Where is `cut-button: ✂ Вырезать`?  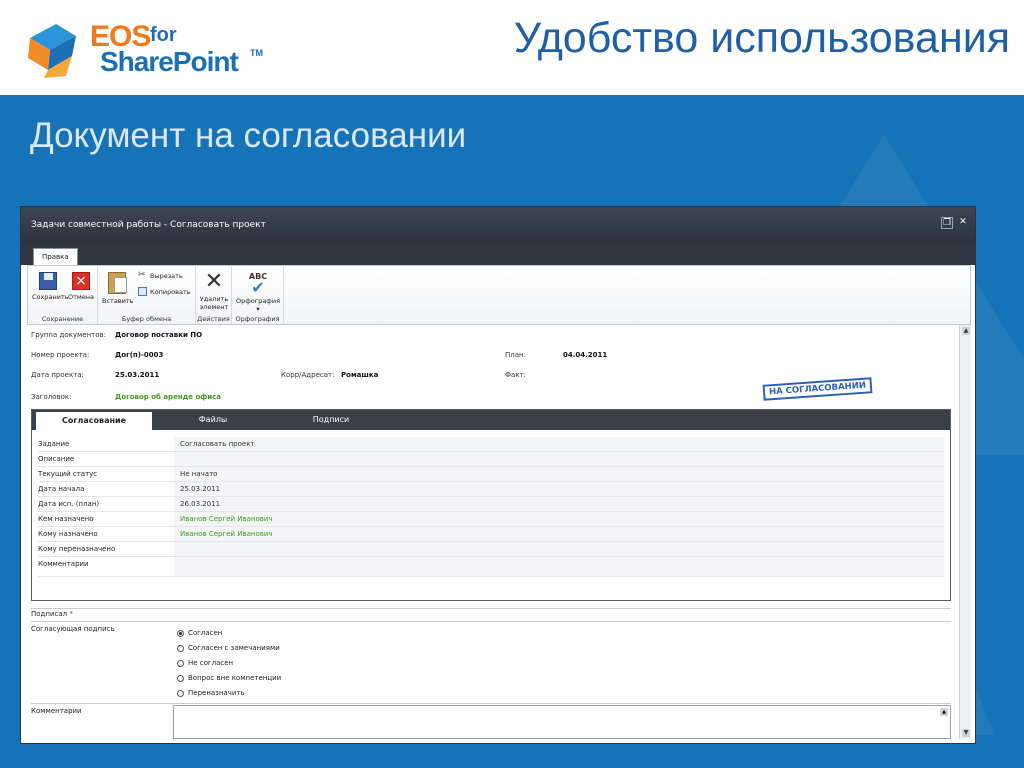 cut-button: ✂ Вырезать is located at coordinates (160, 275).